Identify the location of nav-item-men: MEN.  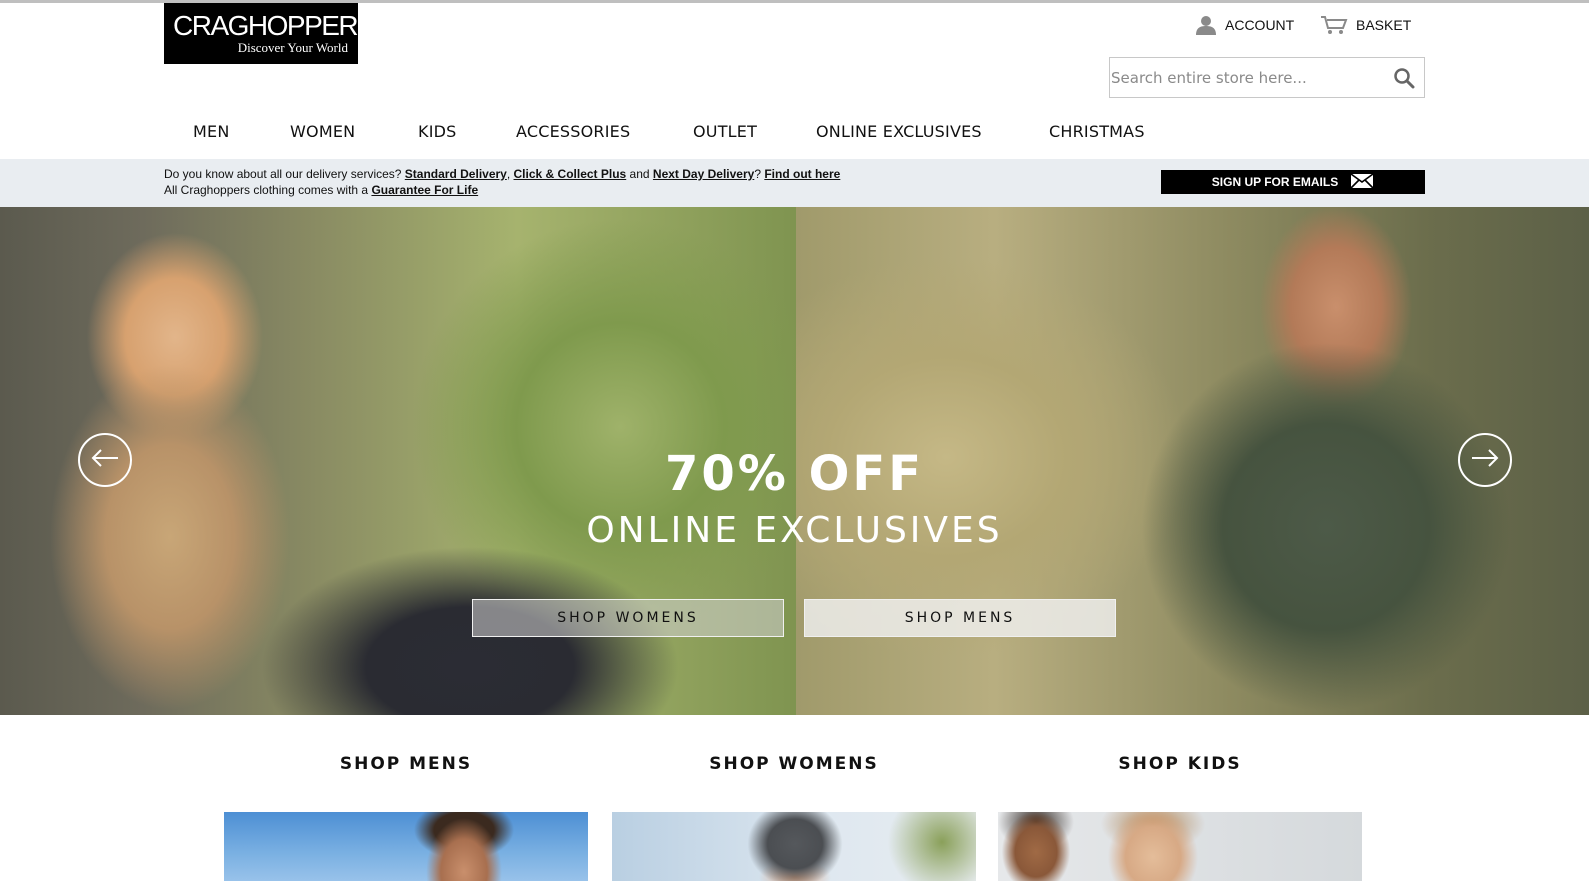
(211, 132).